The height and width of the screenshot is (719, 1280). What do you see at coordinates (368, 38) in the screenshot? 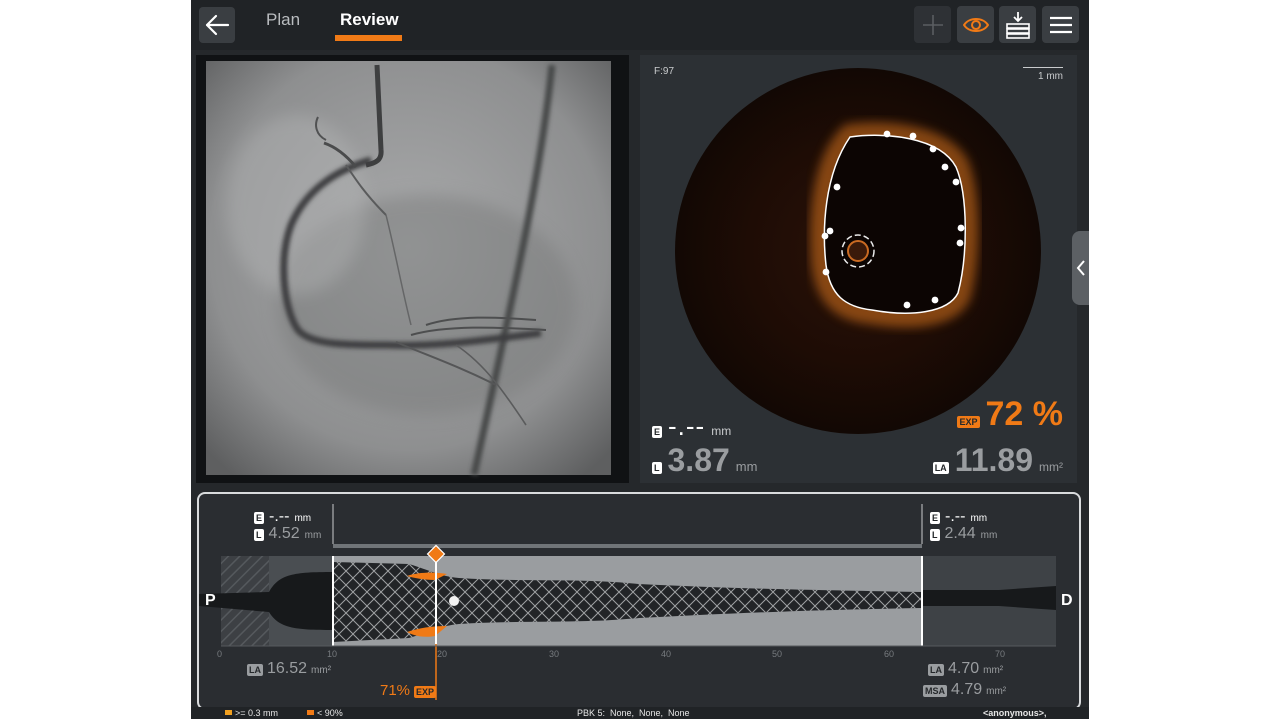
I see `active-tab-indicator` at bounding box center [368, 38].